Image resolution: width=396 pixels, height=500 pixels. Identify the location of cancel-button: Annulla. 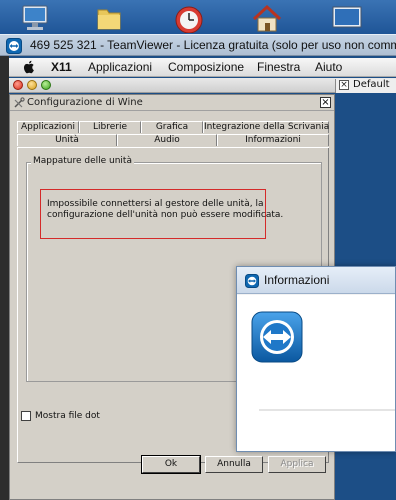
(234, 464).